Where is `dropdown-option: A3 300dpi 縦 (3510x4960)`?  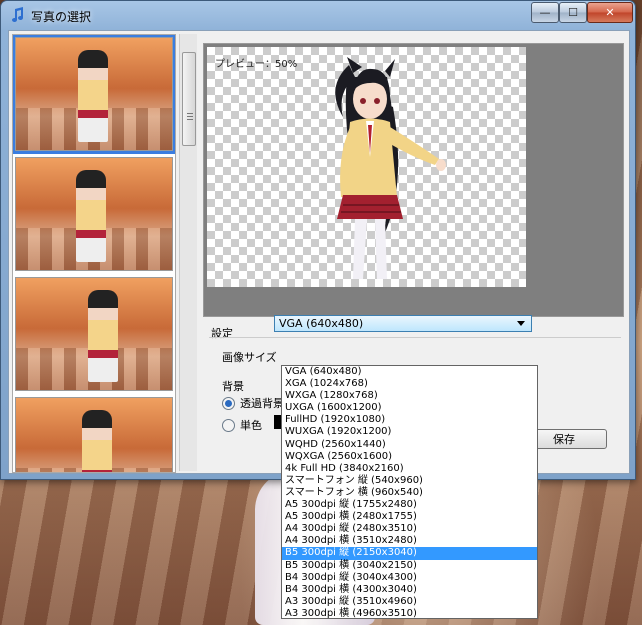
dropdown-option: A3 300dpi 縦 (3510x4960) is located at coordinates (409, 602).